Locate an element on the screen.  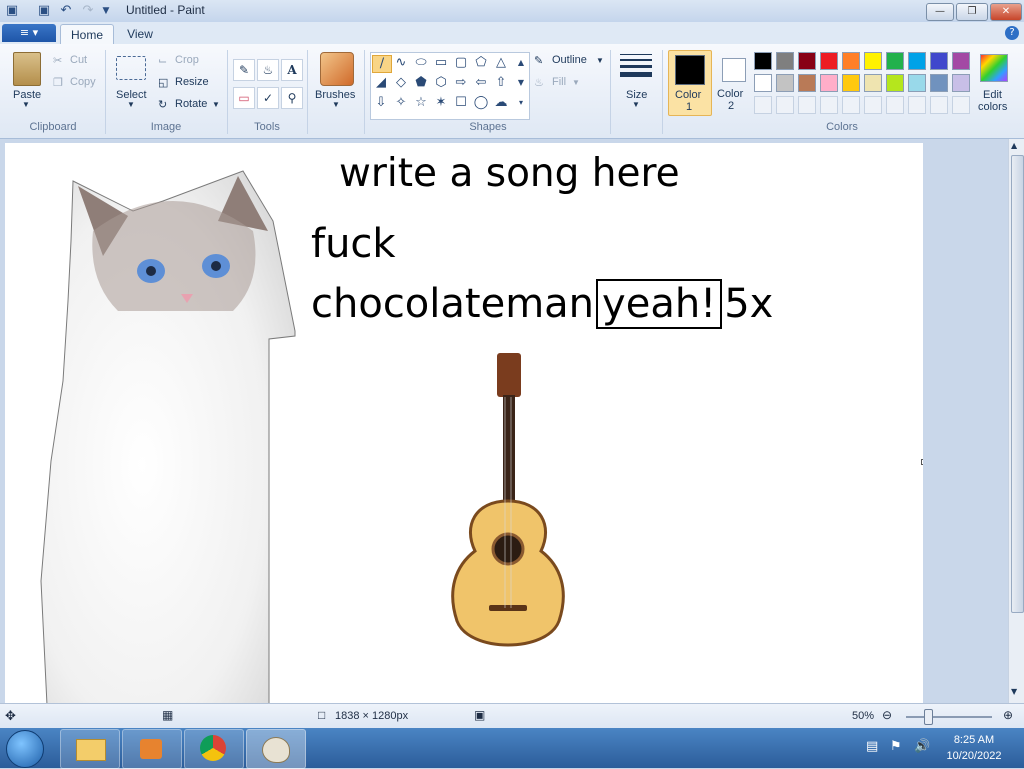
chrome-taskbar-button is located at coordinates (214, 749).